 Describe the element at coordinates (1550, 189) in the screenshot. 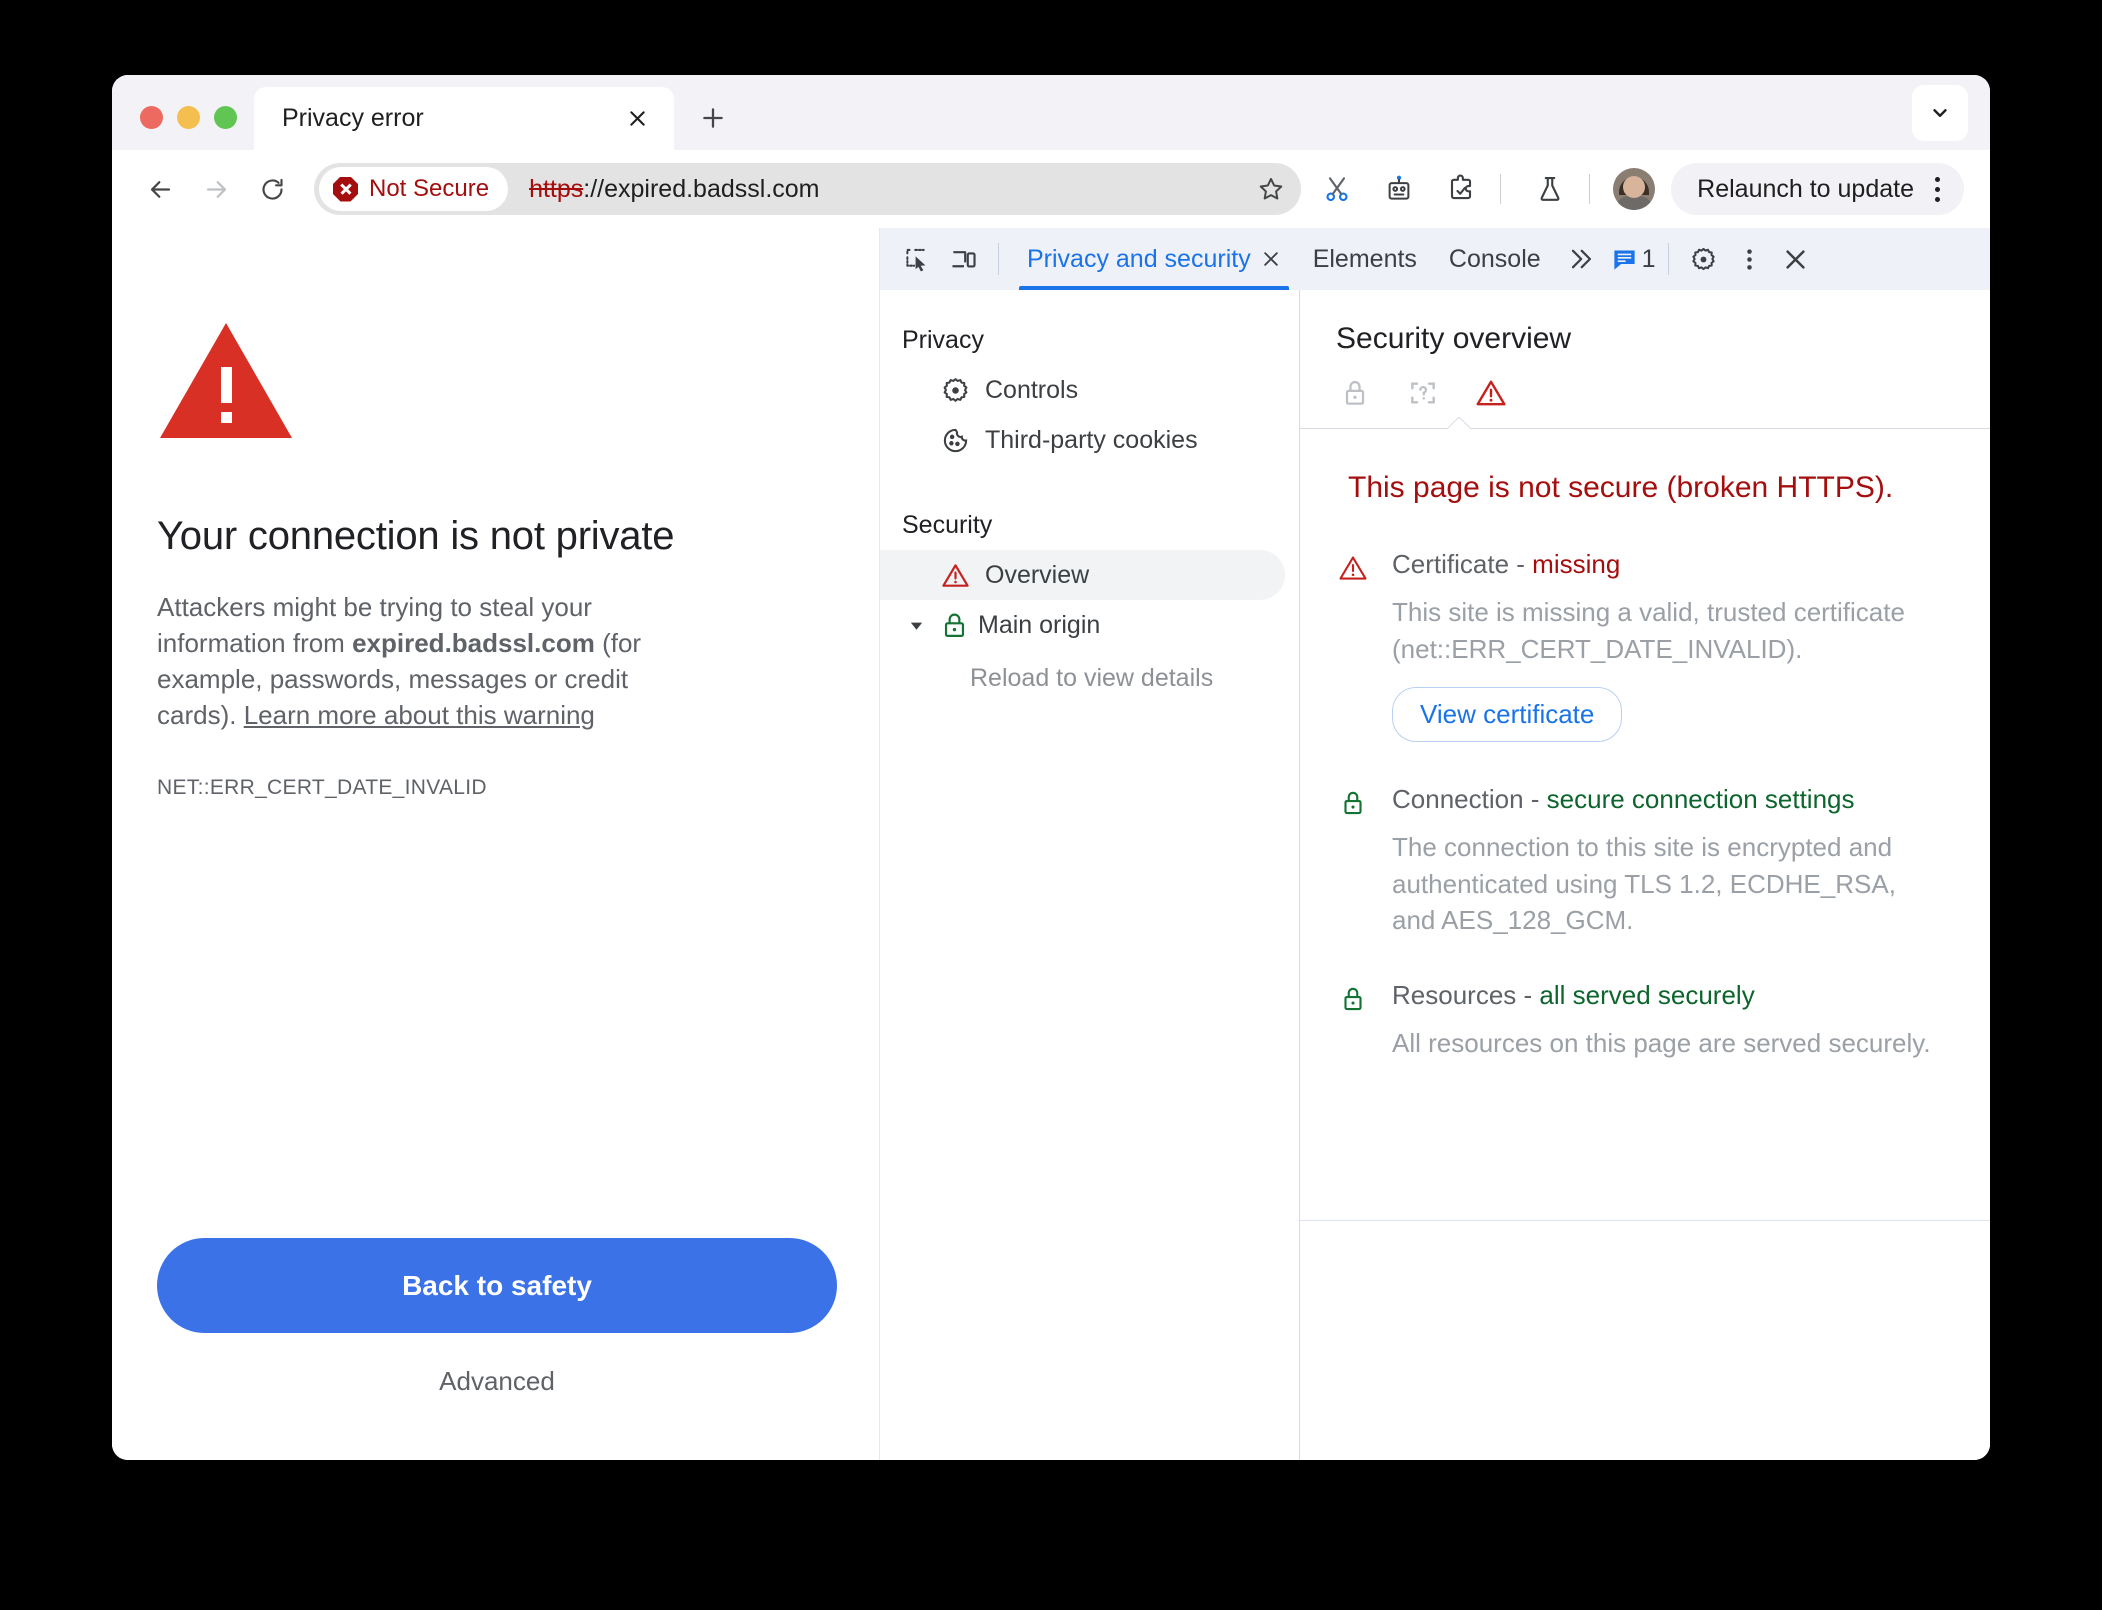

I see `flask-icon` at that location.